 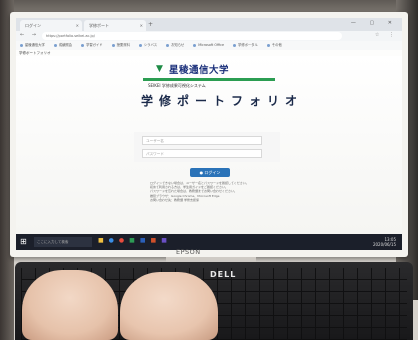 I want to click on logo-mark-icon: ▼, so click(x=159, y=69).